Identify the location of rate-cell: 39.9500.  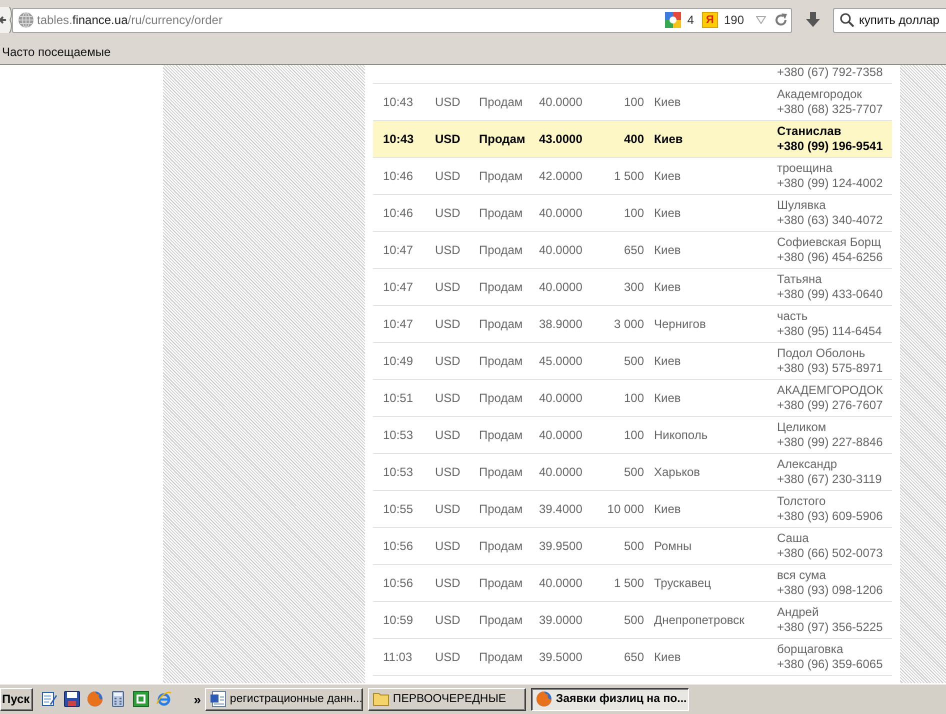
(560, 546).